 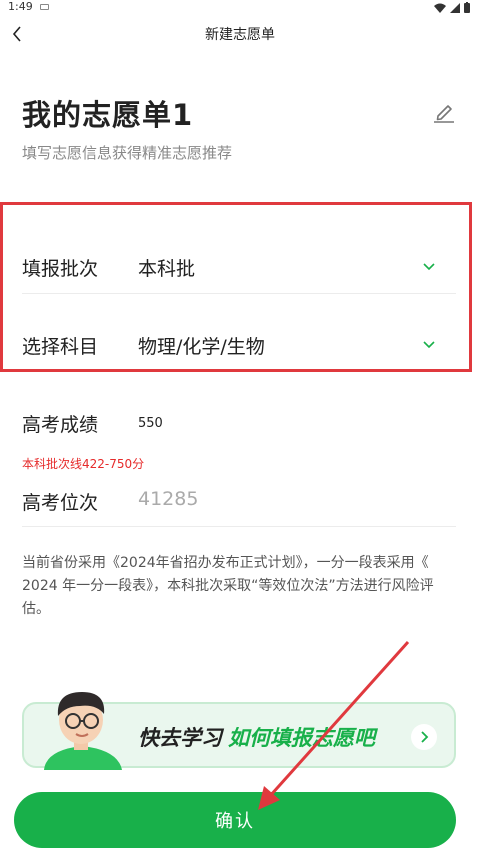 I want to click on banner-arrow-button, so click(x=424, y=737).